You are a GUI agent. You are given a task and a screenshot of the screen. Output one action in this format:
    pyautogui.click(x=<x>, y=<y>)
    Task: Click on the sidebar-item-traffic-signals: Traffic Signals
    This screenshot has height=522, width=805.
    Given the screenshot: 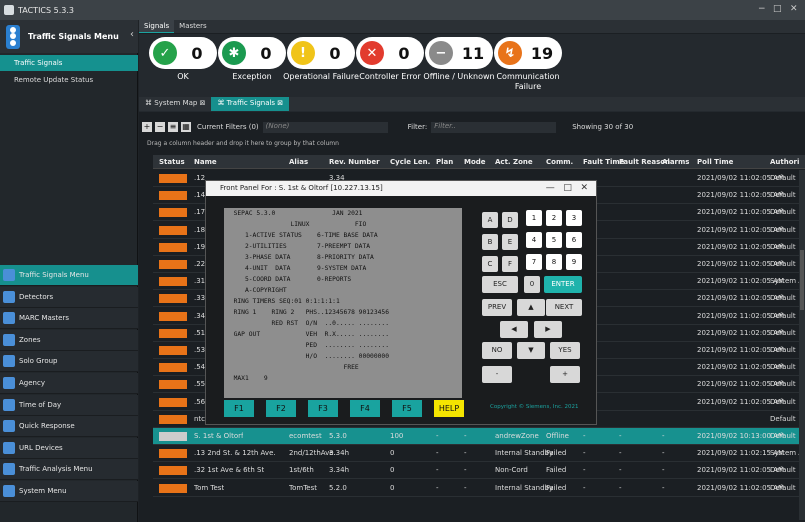 What is the action you would take?
    pyautogui.click(x=69, y=63)
    